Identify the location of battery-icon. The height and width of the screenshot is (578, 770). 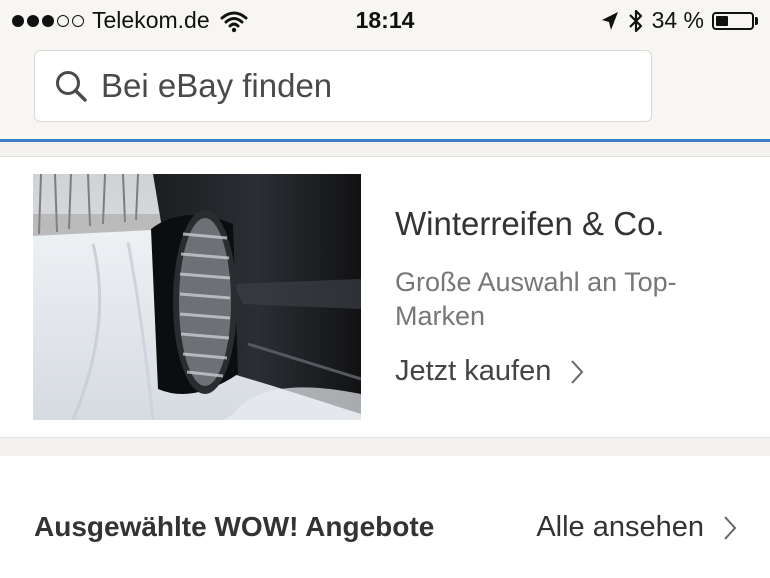
(735, 20).